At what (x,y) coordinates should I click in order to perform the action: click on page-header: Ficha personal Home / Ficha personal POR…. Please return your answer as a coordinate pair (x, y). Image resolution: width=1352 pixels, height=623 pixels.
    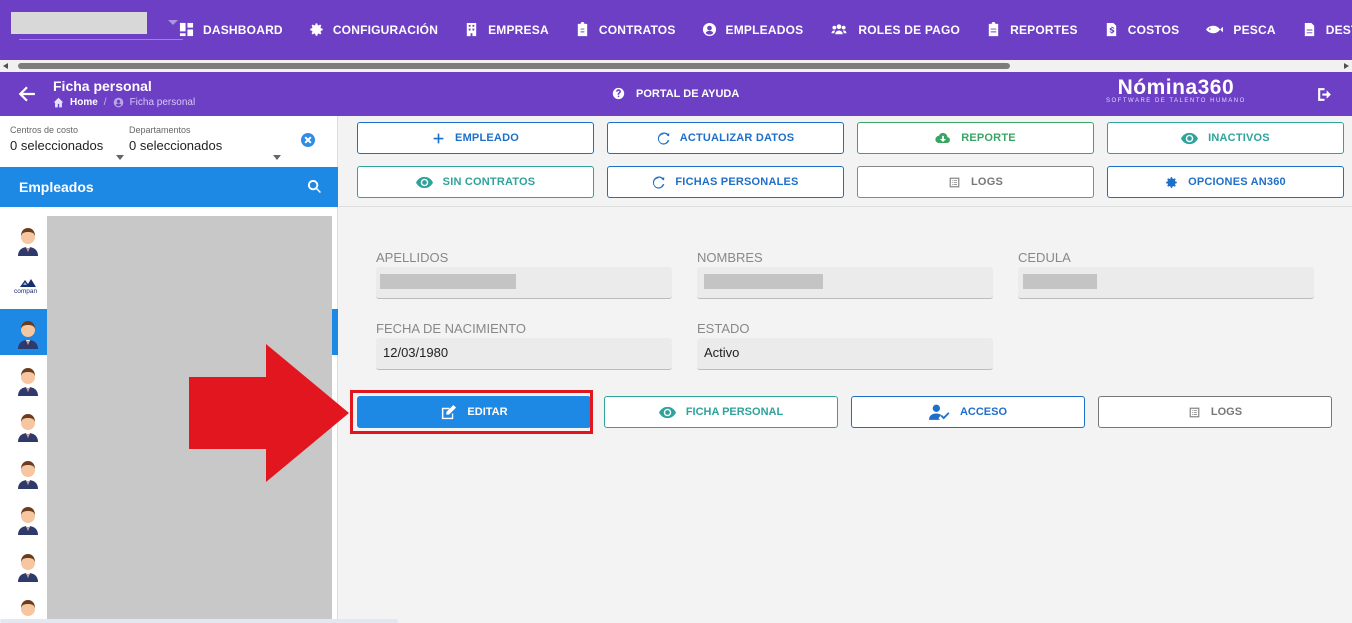
    Looking at the image, I should click on (676, 94).